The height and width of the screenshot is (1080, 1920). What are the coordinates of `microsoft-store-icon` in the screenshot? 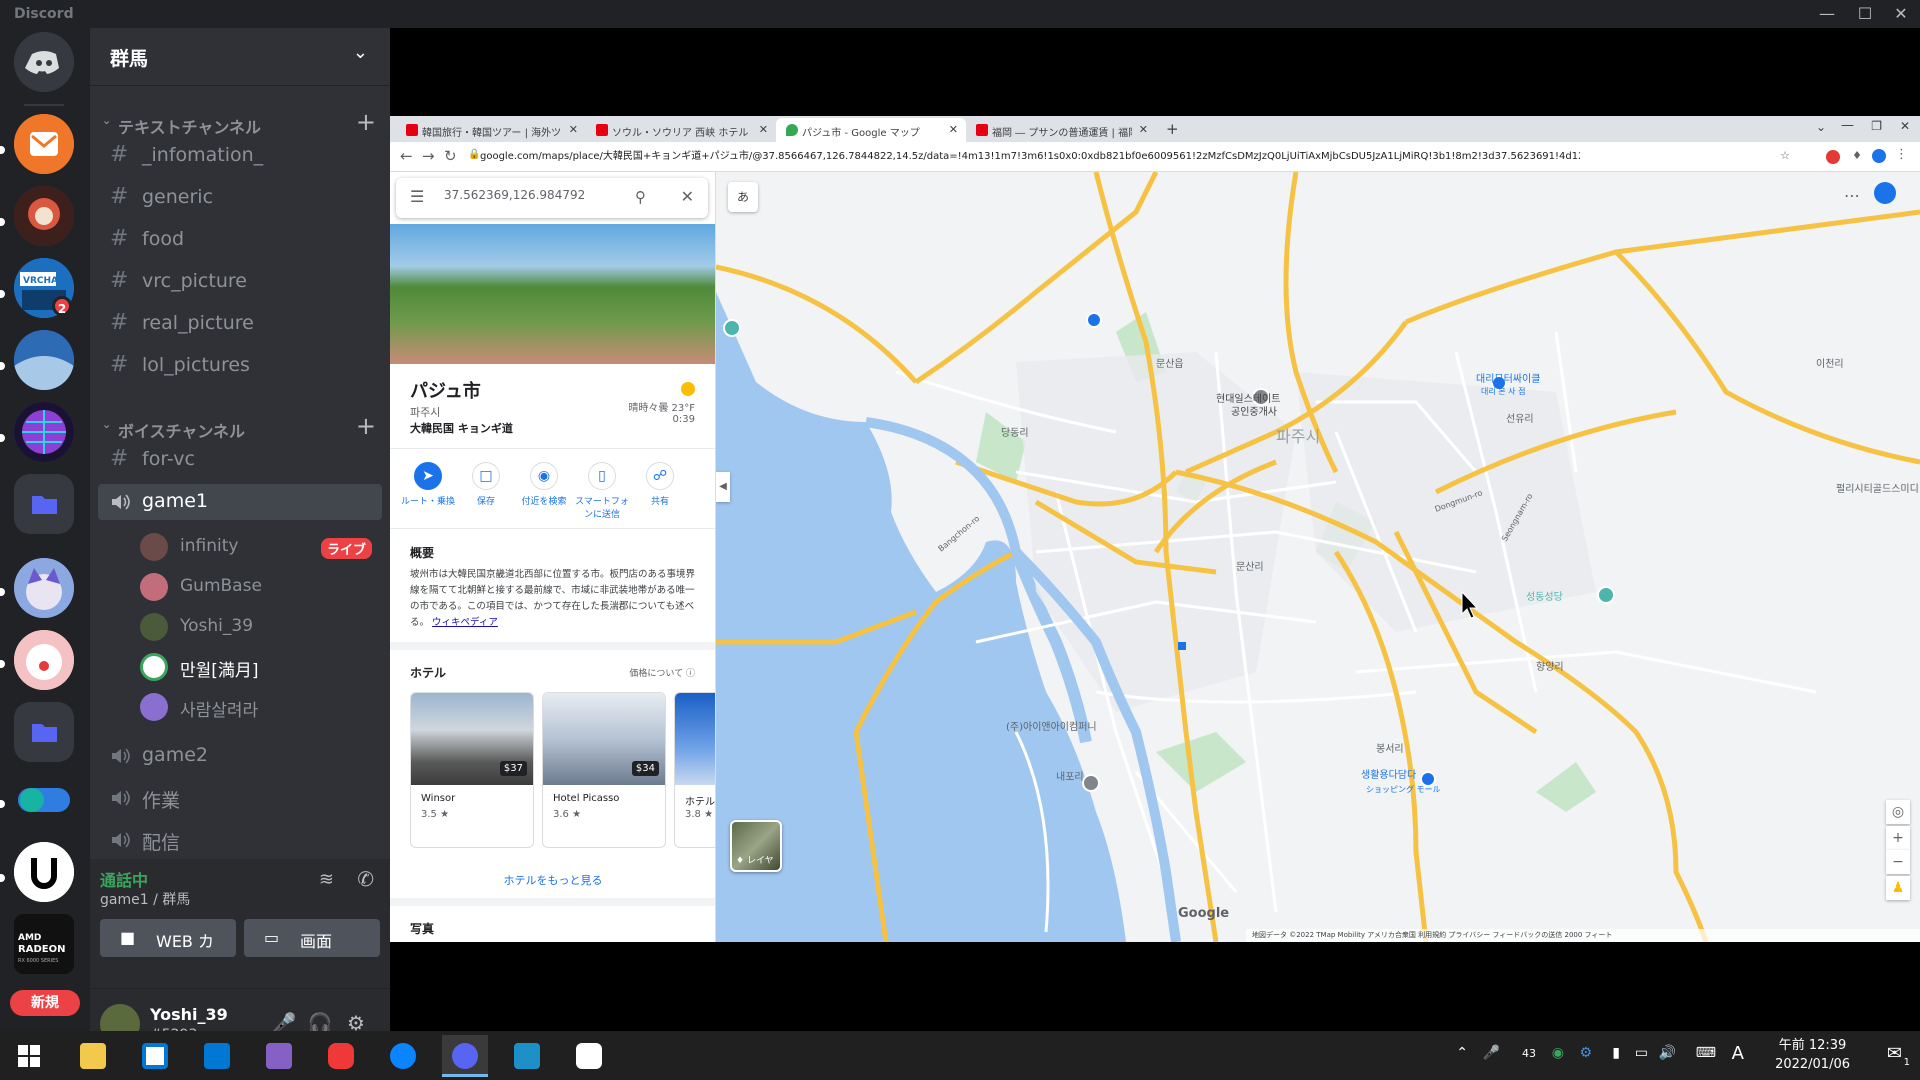 It's located at (155, 1056).